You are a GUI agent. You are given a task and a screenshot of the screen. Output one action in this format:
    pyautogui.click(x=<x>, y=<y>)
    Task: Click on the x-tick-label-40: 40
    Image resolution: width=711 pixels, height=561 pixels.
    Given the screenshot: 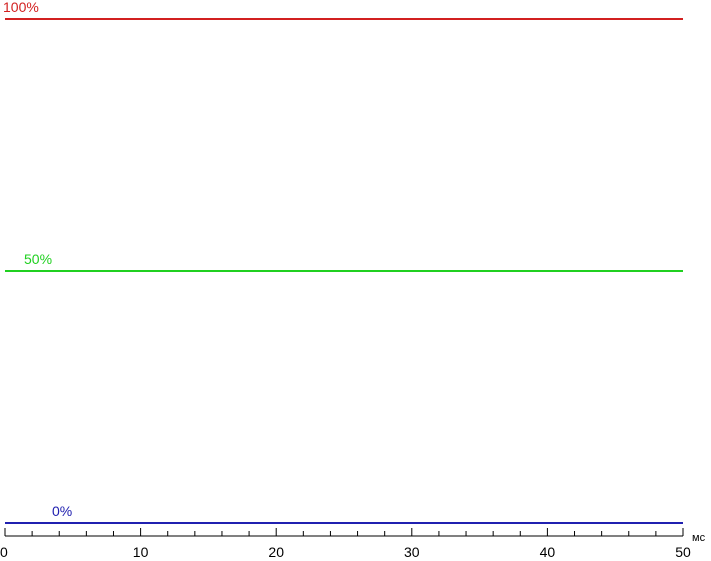 What is the action you would take?
    pyautogui.click(x=548, y=552)
    